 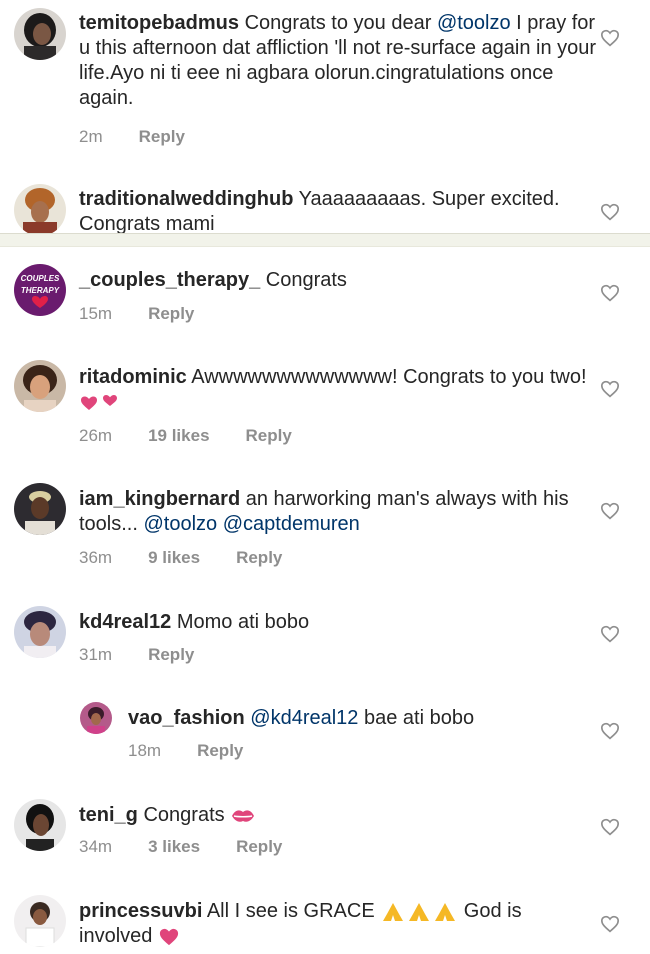 What do you see at coordinates (169, 936) in the screenshot?
I see `heart-emoji` at bounding box center [169, 936].